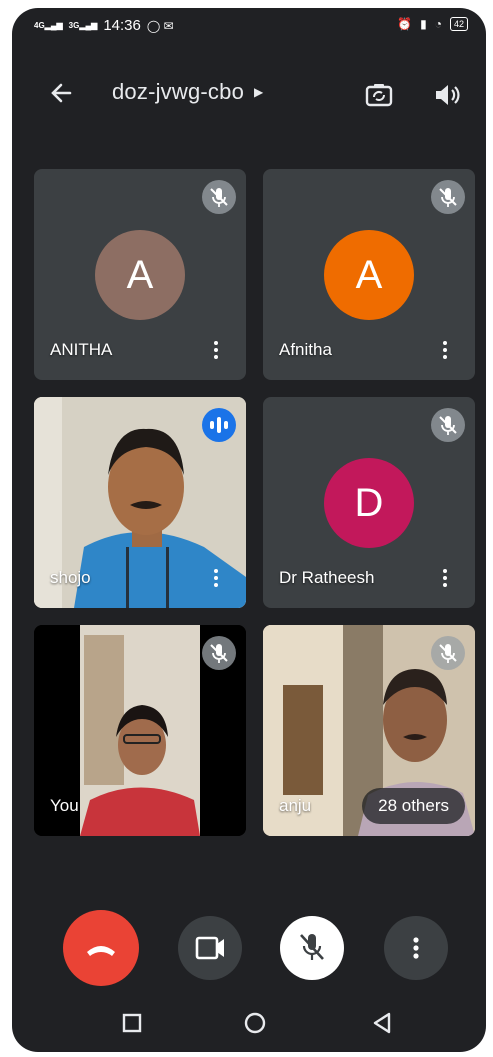 Image resolution: width=493 pixels, height=1057 pixels. I want to click on participant-tile: anju 28 others, so click(369, 730).